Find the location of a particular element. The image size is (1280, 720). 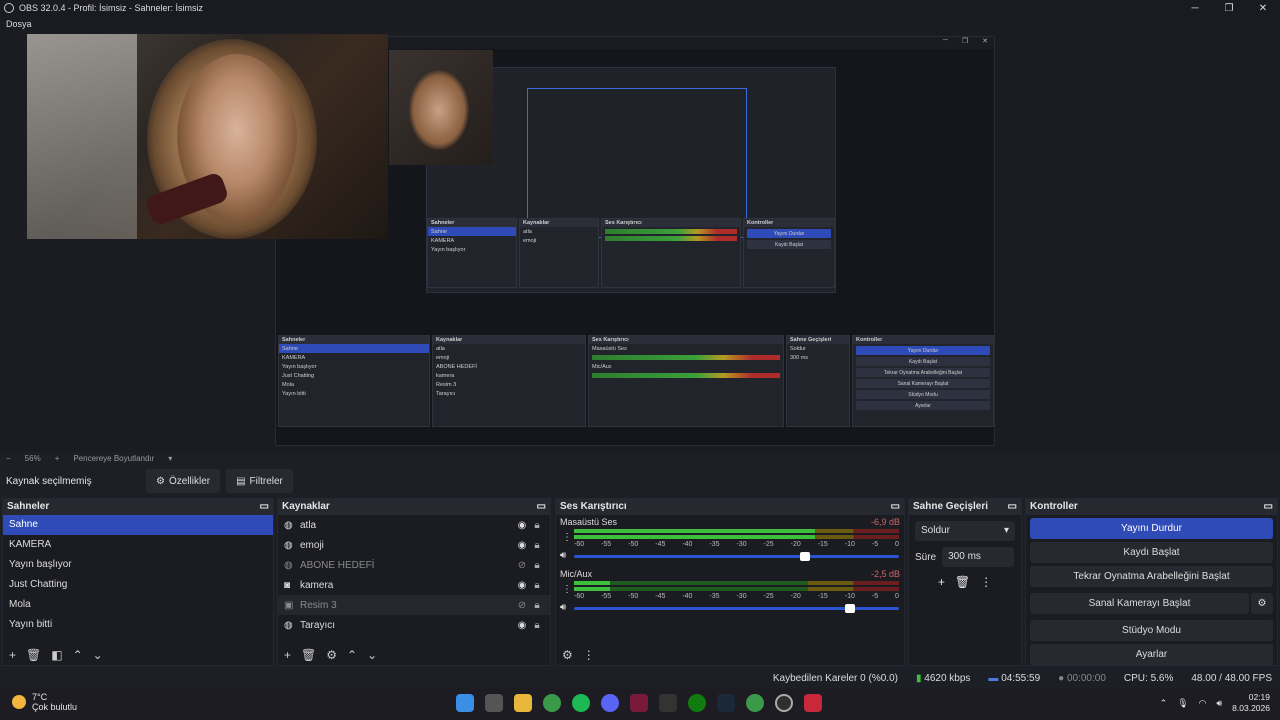

scene-item: KAMERA is located at coordinates (138, 545).